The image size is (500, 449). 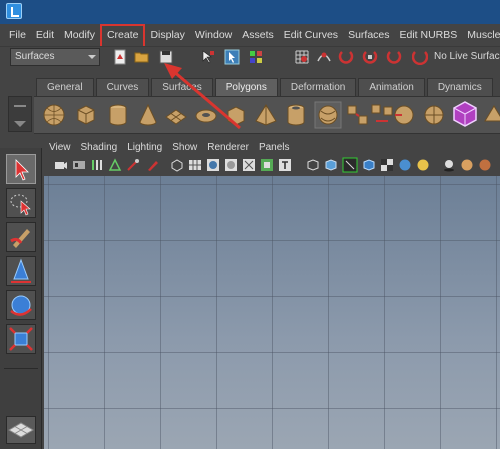 I want to click on cube-shade-icon, so click(x=369, y=165).